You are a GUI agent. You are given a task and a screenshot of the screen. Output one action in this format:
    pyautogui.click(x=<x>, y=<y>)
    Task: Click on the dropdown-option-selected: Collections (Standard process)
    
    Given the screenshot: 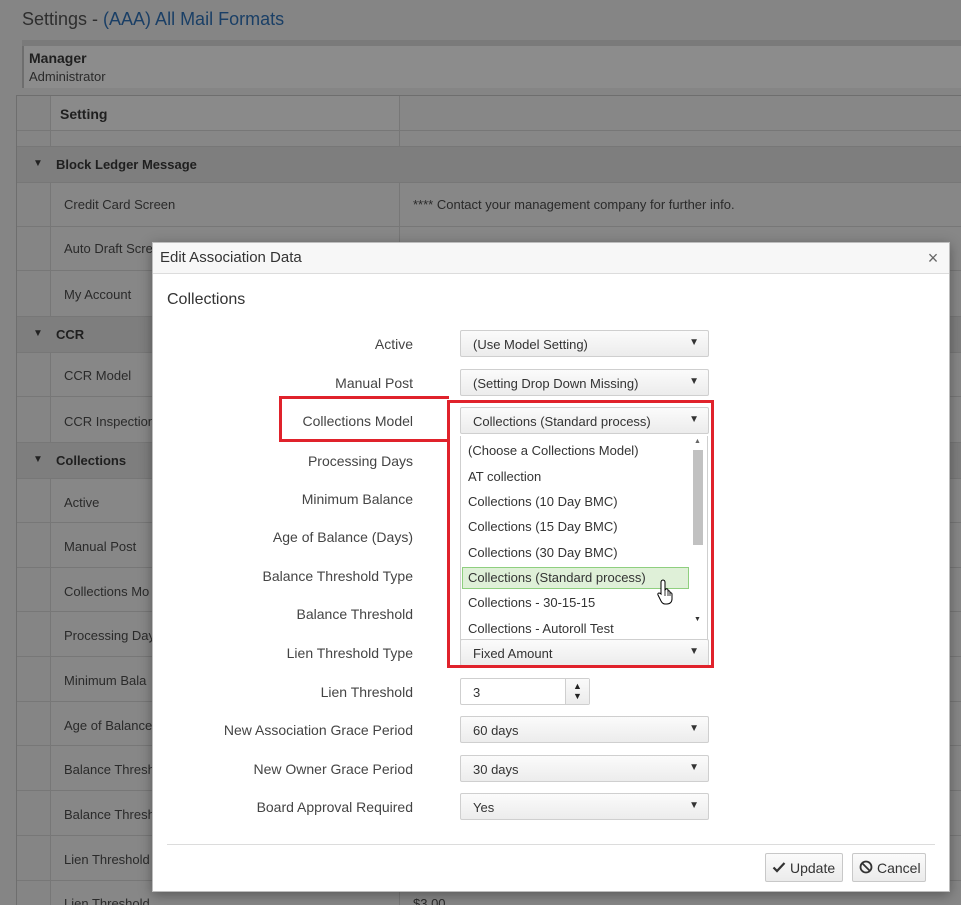 What is the action you would take?
    pyautogui.click(x=575, y=578)
    